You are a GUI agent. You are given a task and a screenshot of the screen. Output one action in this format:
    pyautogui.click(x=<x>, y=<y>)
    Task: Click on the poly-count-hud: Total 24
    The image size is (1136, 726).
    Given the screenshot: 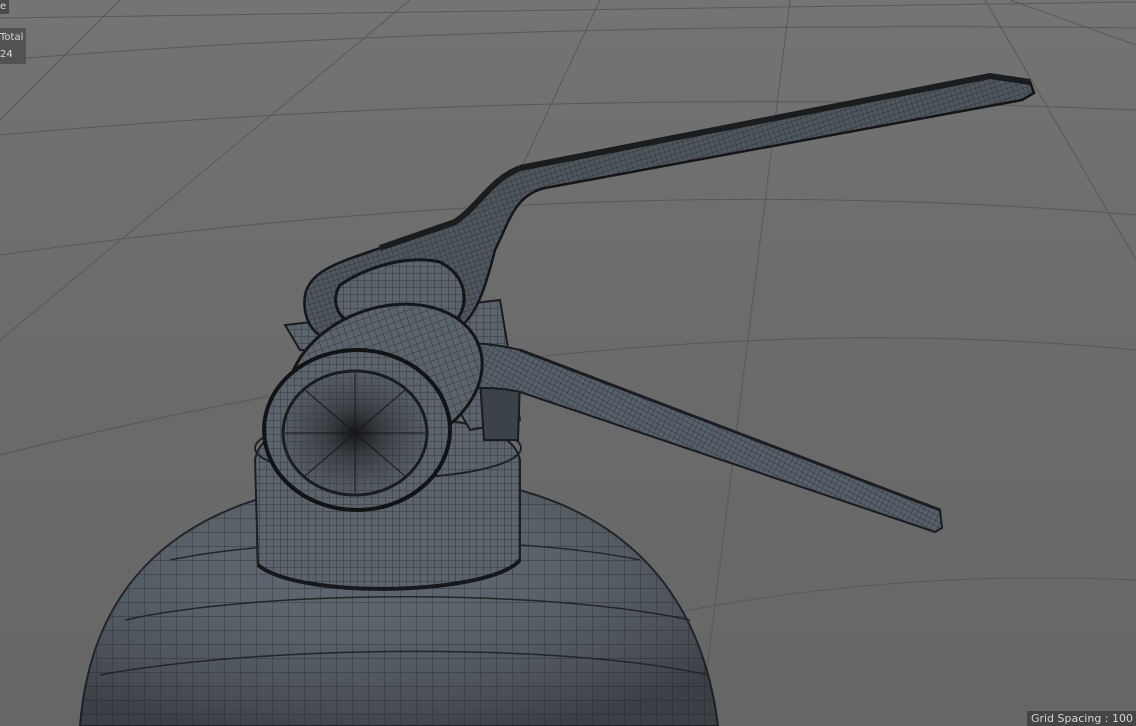 What is the action you would take?
    pyautogui.click(x=13, y=46)
    